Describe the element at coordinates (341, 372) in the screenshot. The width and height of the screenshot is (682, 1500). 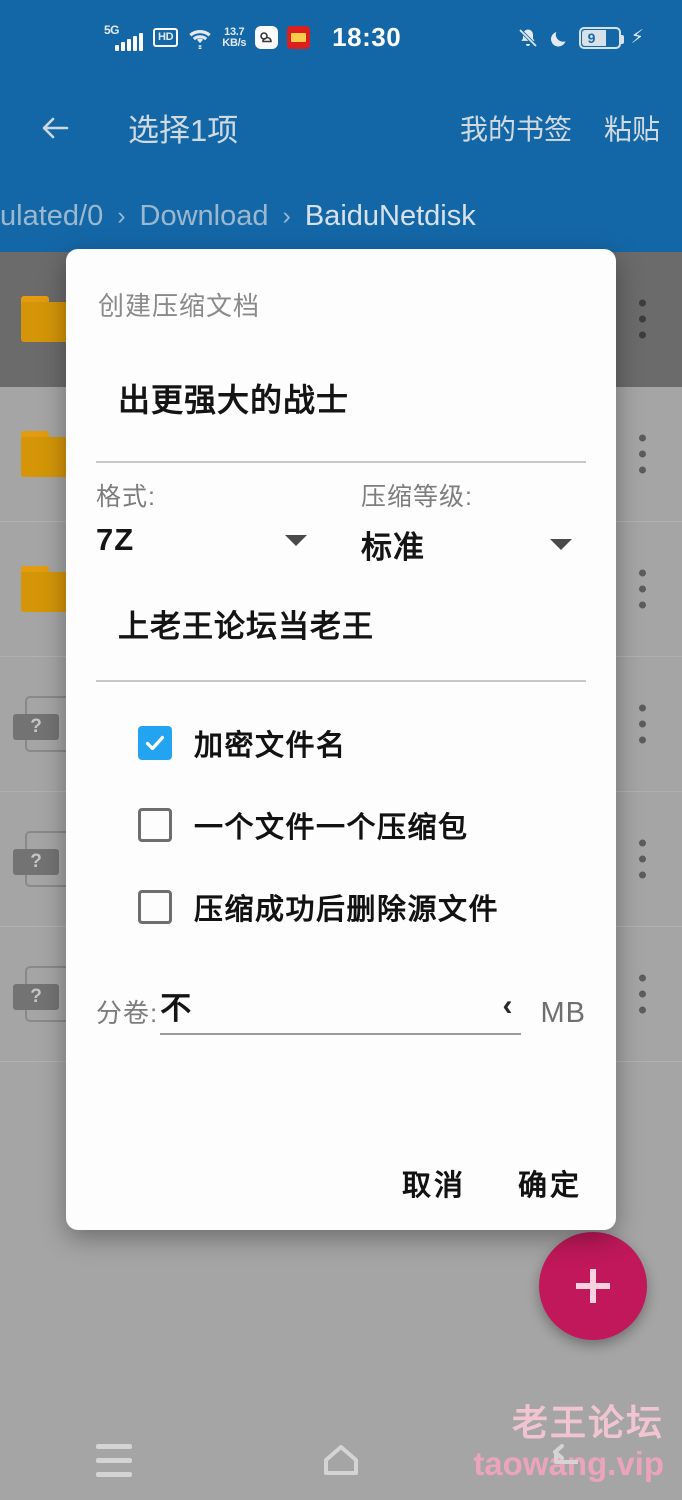
I see `archive-name-input: 出更强大的战士` at that location.